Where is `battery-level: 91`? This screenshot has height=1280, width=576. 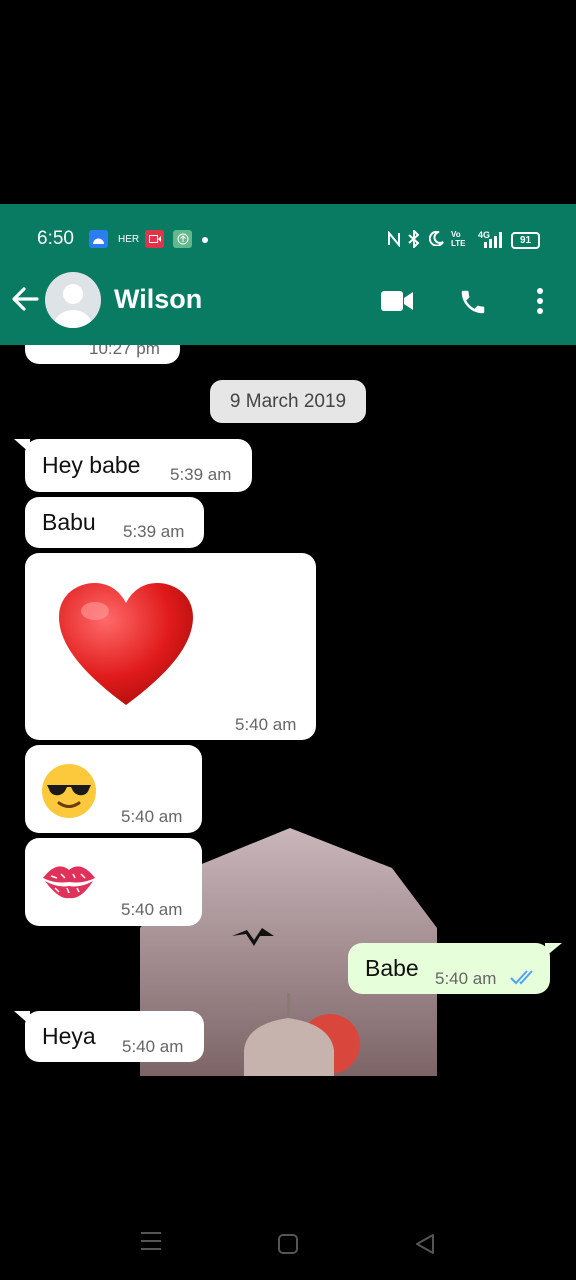
battery-level: 91 is located at coordinates (525, 240).